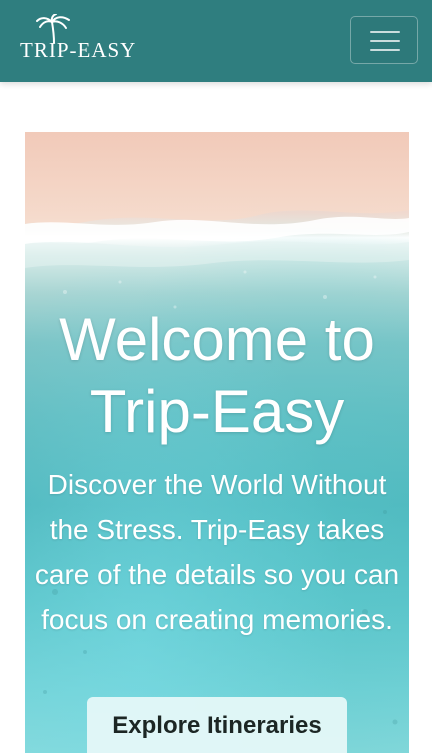 Image resolution: width=432 pixels, height=753 pixels. I want to click on hero-title: Welcome to Trip-Easy, so click(217, 376).